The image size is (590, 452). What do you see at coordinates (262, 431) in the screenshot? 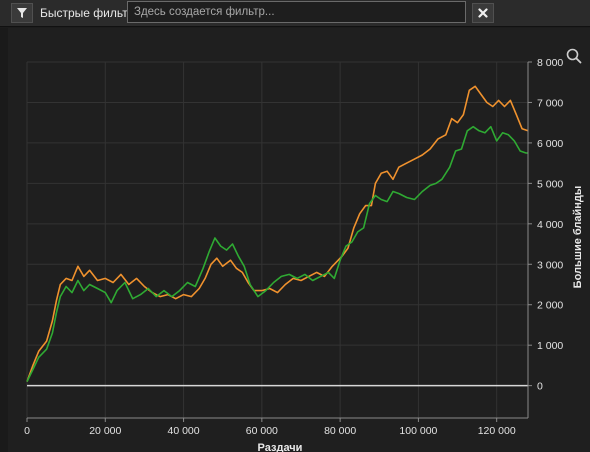
I see `x-tick-label: 60 000` at bounding box center [262, 431].